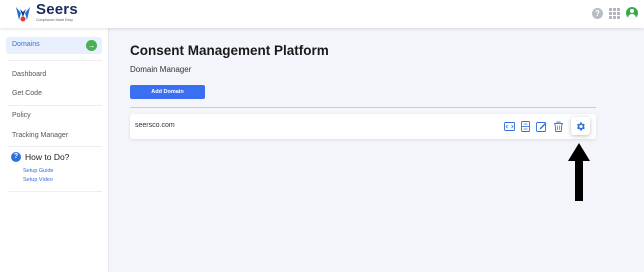  I want to click on user-avatar-icon, so click(632, 13).